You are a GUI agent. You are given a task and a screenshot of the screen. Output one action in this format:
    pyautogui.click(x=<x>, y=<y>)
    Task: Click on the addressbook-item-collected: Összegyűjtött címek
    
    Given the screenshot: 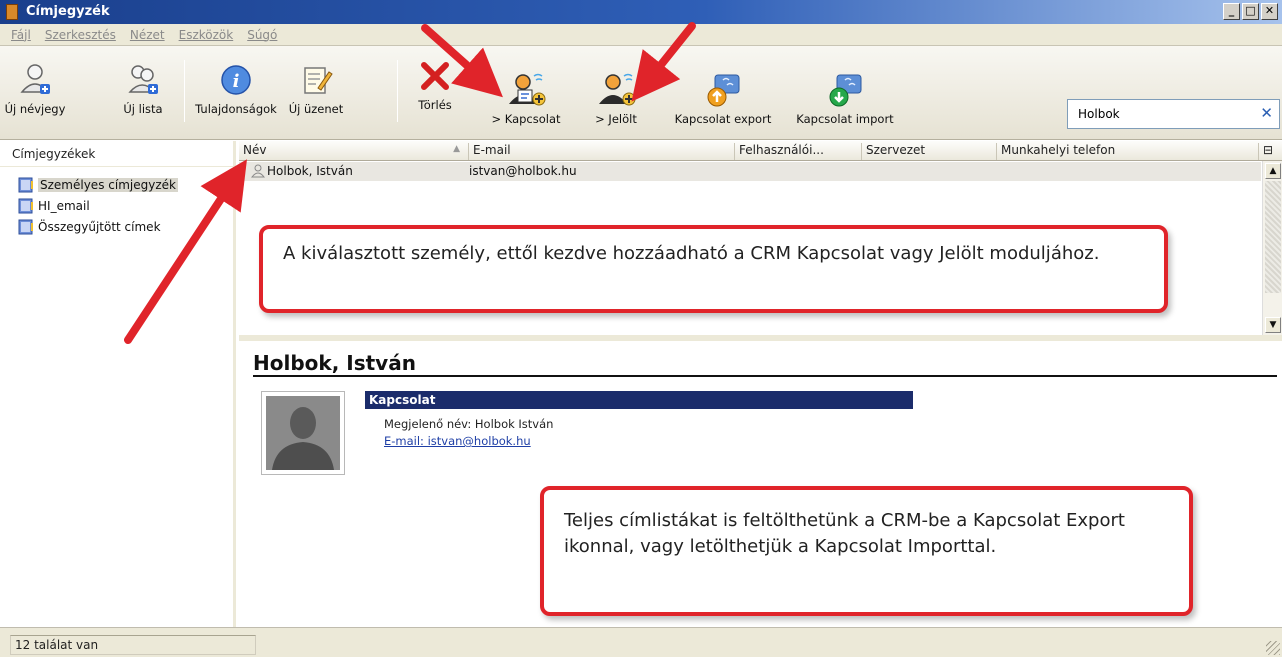 What is the action you would take?
    pyautogui.click(x=116, y=227)
    